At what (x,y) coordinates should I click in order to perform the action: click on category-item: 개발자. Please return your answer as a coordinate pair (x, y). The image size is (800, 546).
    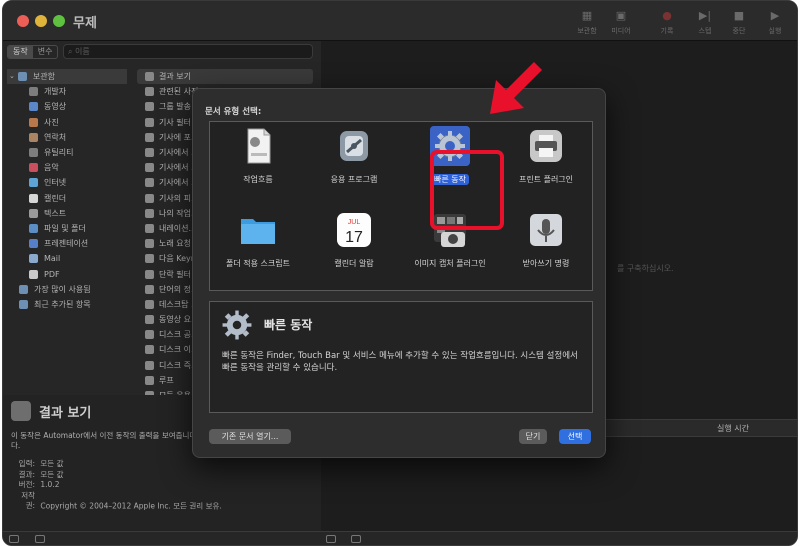
    Looking at the image, I should click on (69, 91).